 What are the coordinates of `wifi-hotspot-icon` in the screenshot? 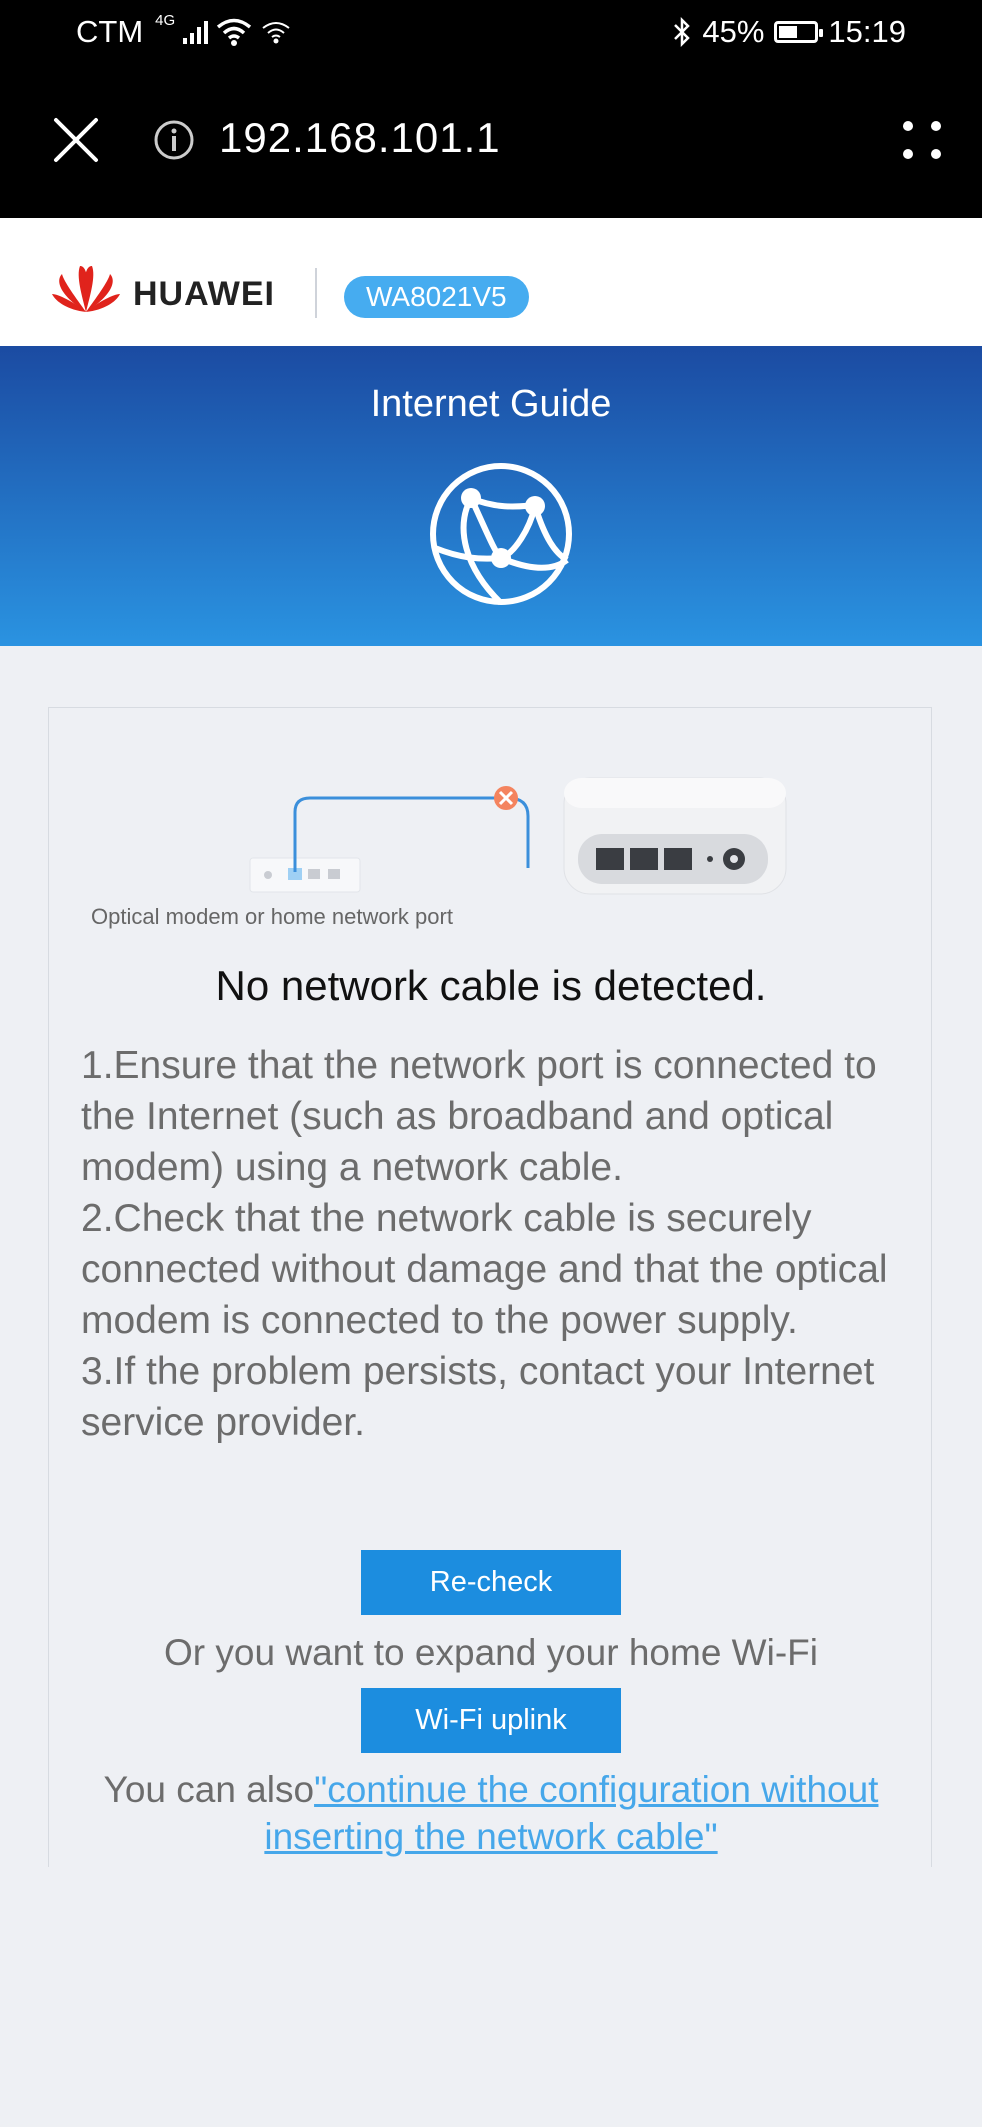 It's located at (276, 33).